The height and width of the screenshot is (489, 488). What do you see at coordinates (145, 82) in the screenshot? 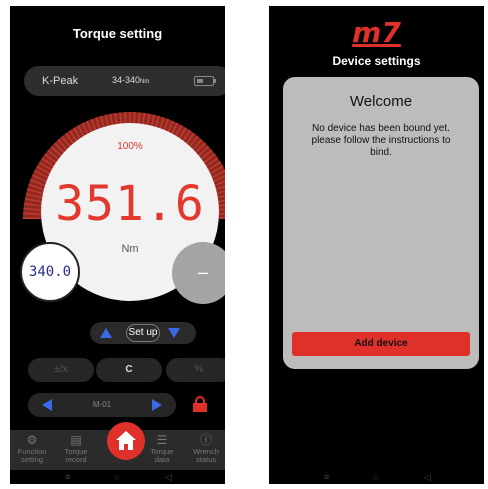
I see `range-unit: Nm` at bounding box center [145, 82].